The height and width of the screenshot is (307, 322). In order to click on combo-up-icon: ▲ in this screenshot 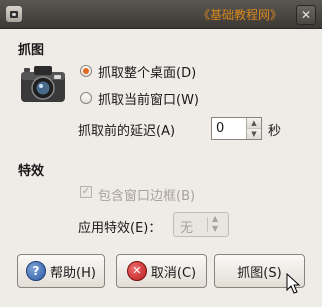, I will do `click(215, 218)`.